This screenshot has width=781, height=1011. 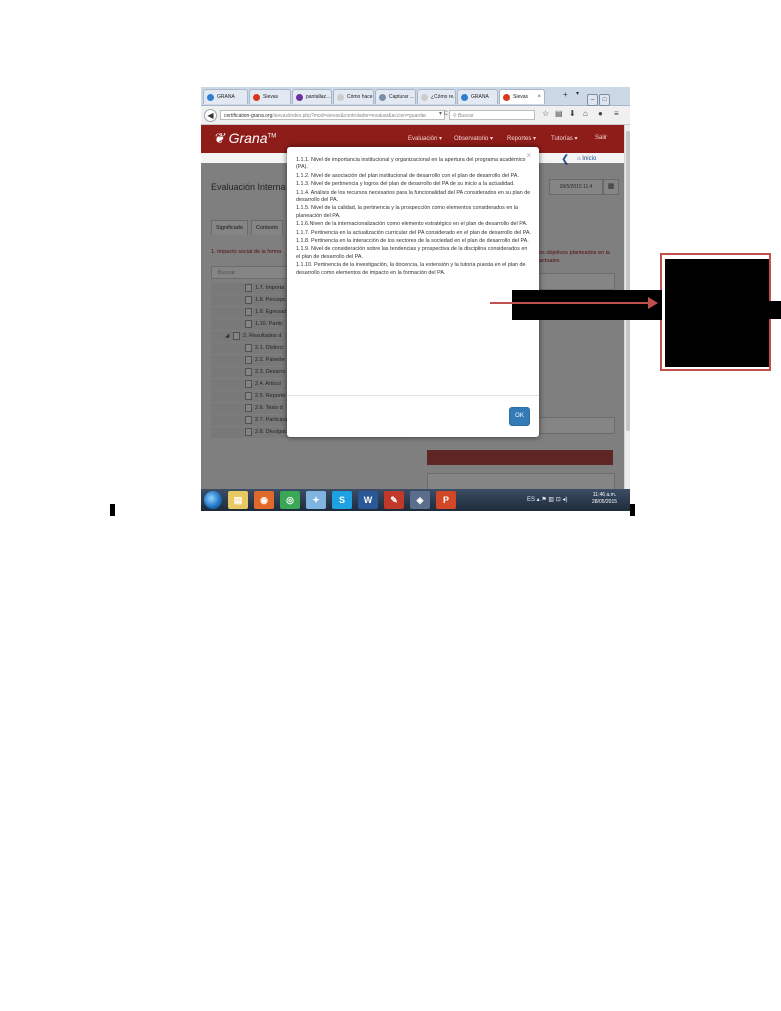 What do you see at coordinates (572, 113) in the screenshot?
I see `download-icon: ⬇` at bounding box center [572, 113].